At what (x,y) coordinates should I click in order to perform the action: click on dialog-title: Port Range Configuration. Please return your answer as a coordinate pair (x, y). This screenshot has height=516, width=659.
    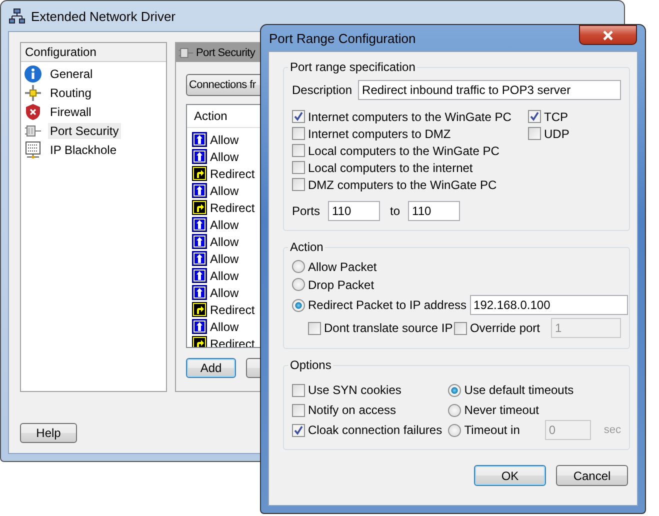
    Looking at the image, I should click on (342, 38).